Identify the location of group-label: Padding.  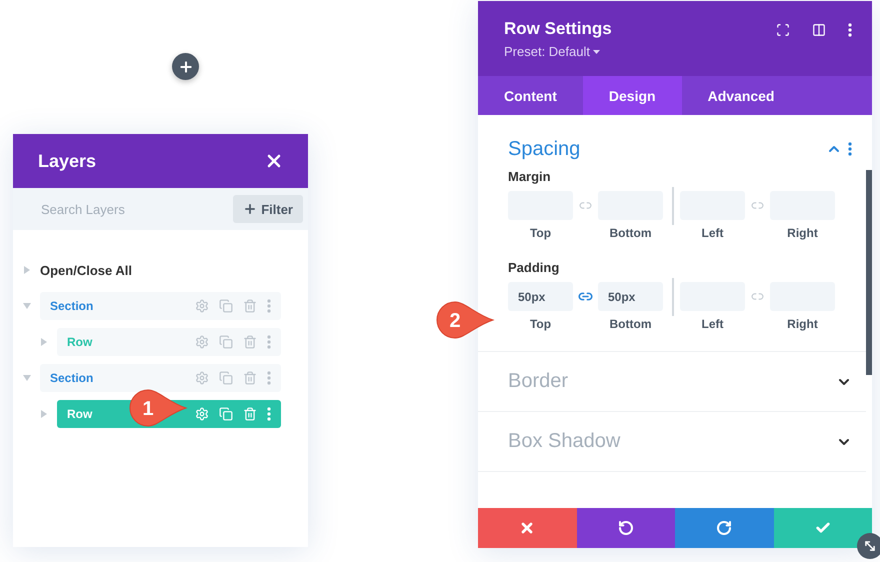
(534, 267).